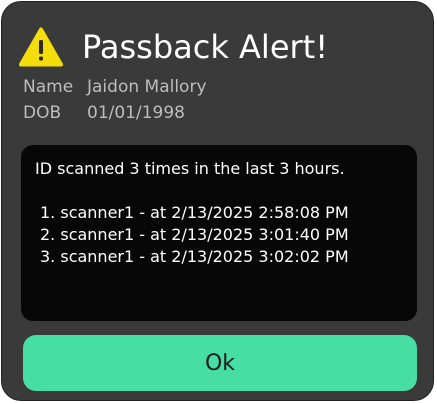 The height and width of the screenshot is (404, 437). Describe the element at coordinates (136, 113) in the screenshot. I see `dob-value: 01/01/1998` at that location.